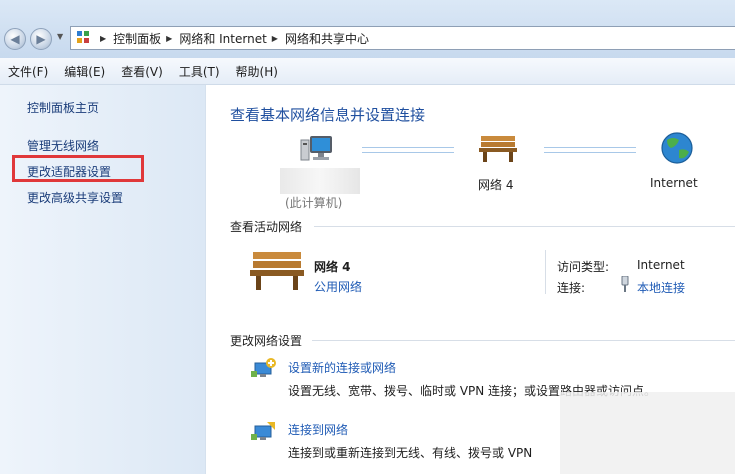 This screenshot has height=474, width=735. I want to click on network-adapter-icon, so click(625, 284).